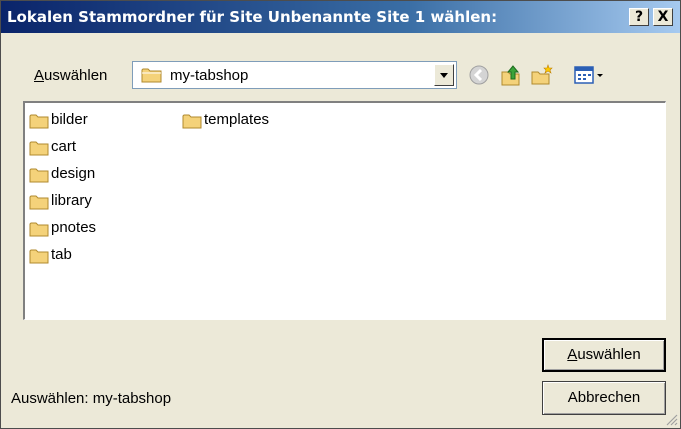 Image resolution: width=681 pixels, height=429 pixels. Describe the element at coordinates (71, 200) in the screenshot. I see `folder-name: library` at that location.